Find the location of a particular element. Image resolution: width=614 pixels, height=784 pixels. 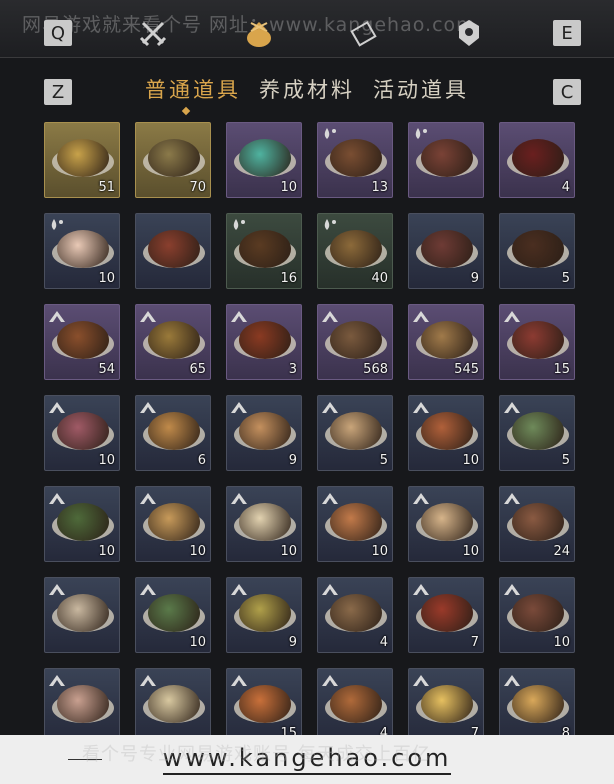

scroll-icon is located at coordinates (363, 33).